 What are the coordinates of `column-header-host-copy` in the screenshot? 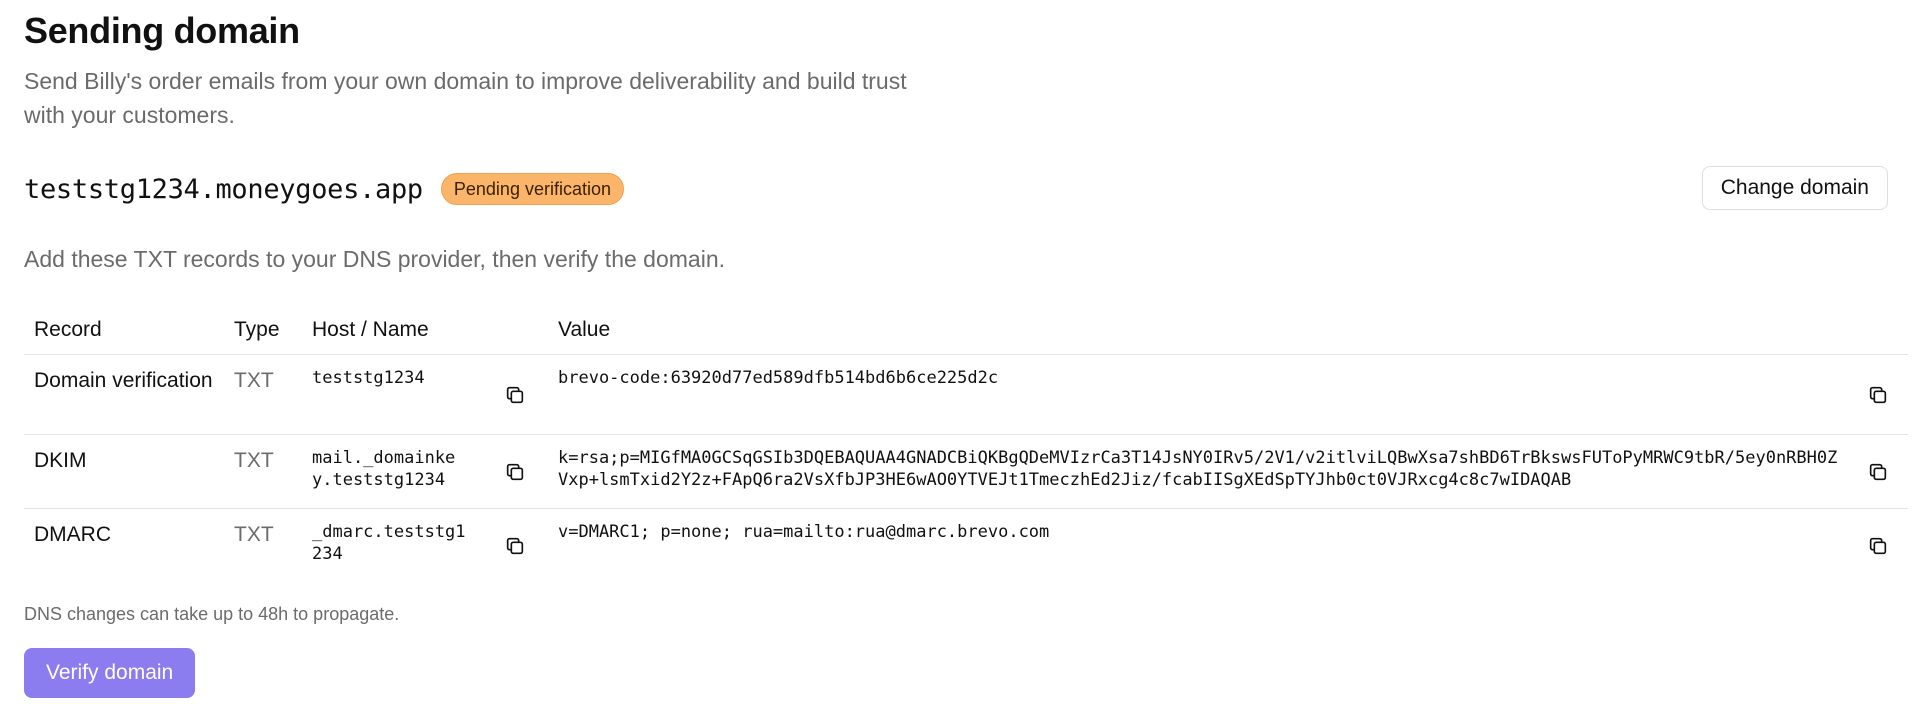 It's located at (515, 330).